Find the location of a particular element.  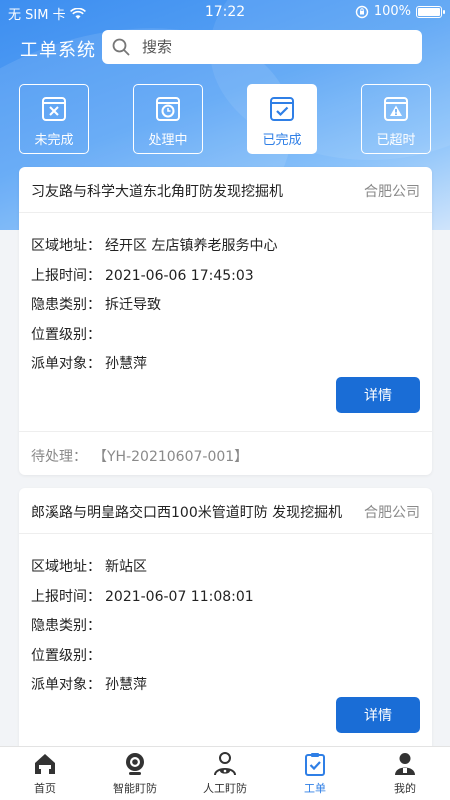

nav-label: 智能盯防 is located at coordinates (135, 788).